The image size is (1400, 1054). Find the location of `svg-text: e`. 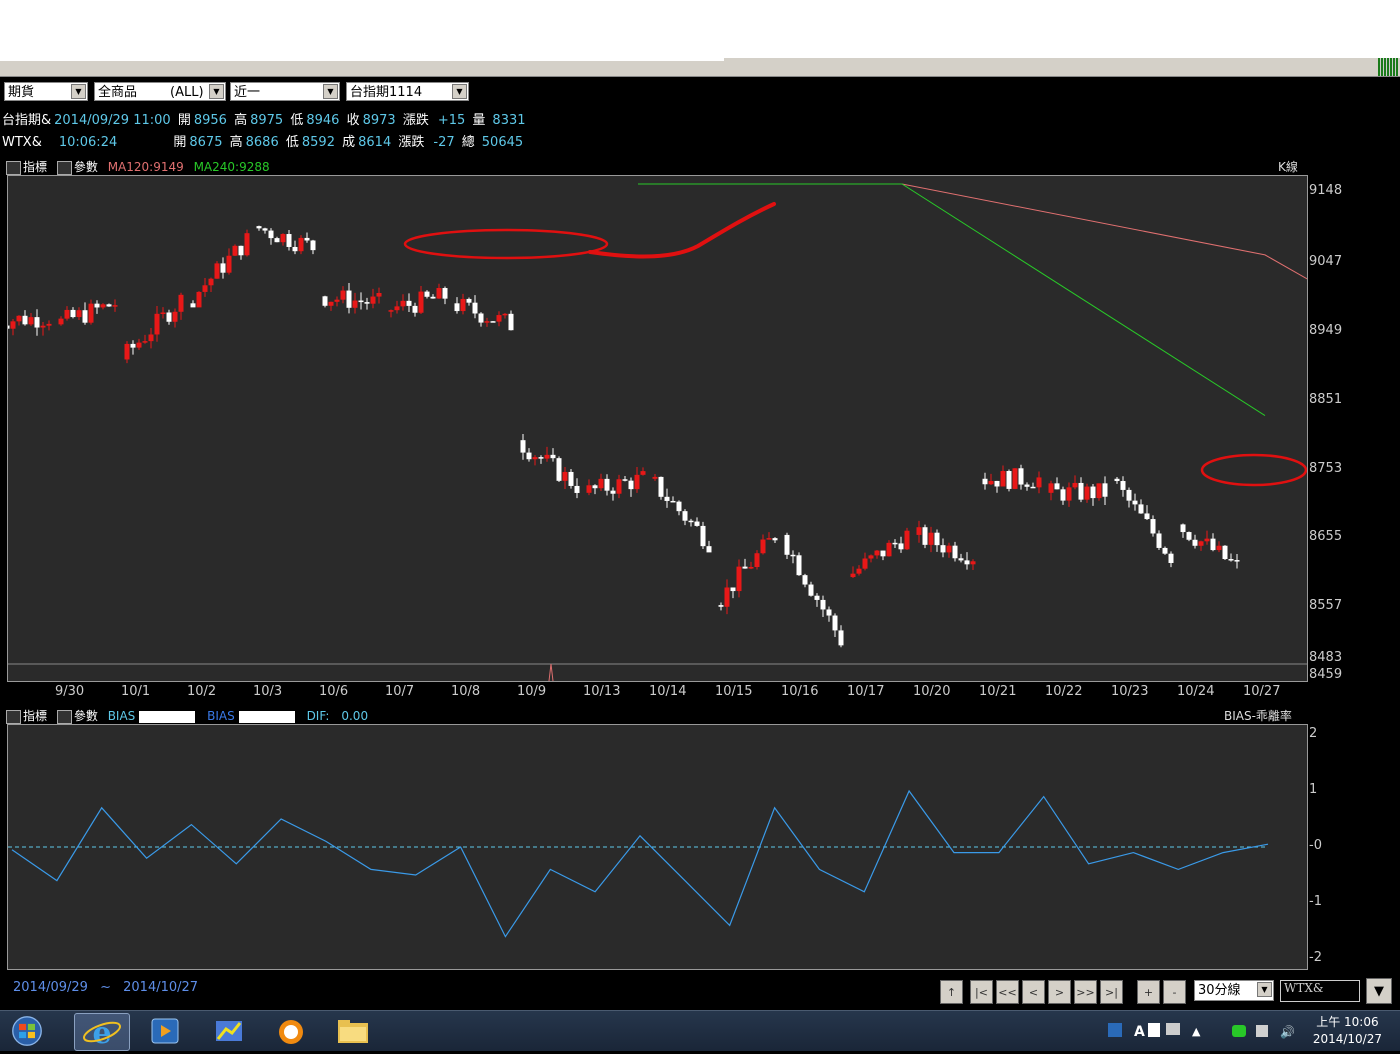

svg-text: e is located at coordinates (101, 1033).